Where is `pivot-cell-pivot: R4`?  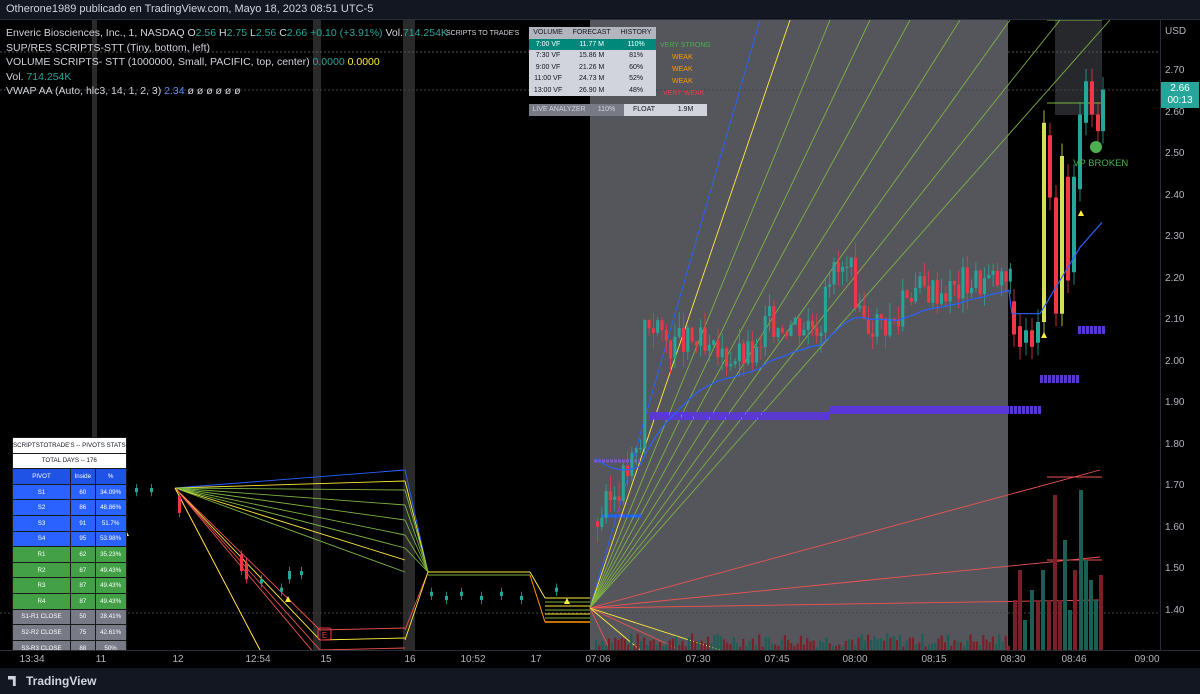
pivot-cell-pivot: R4 is located at coordinates (41, 601).